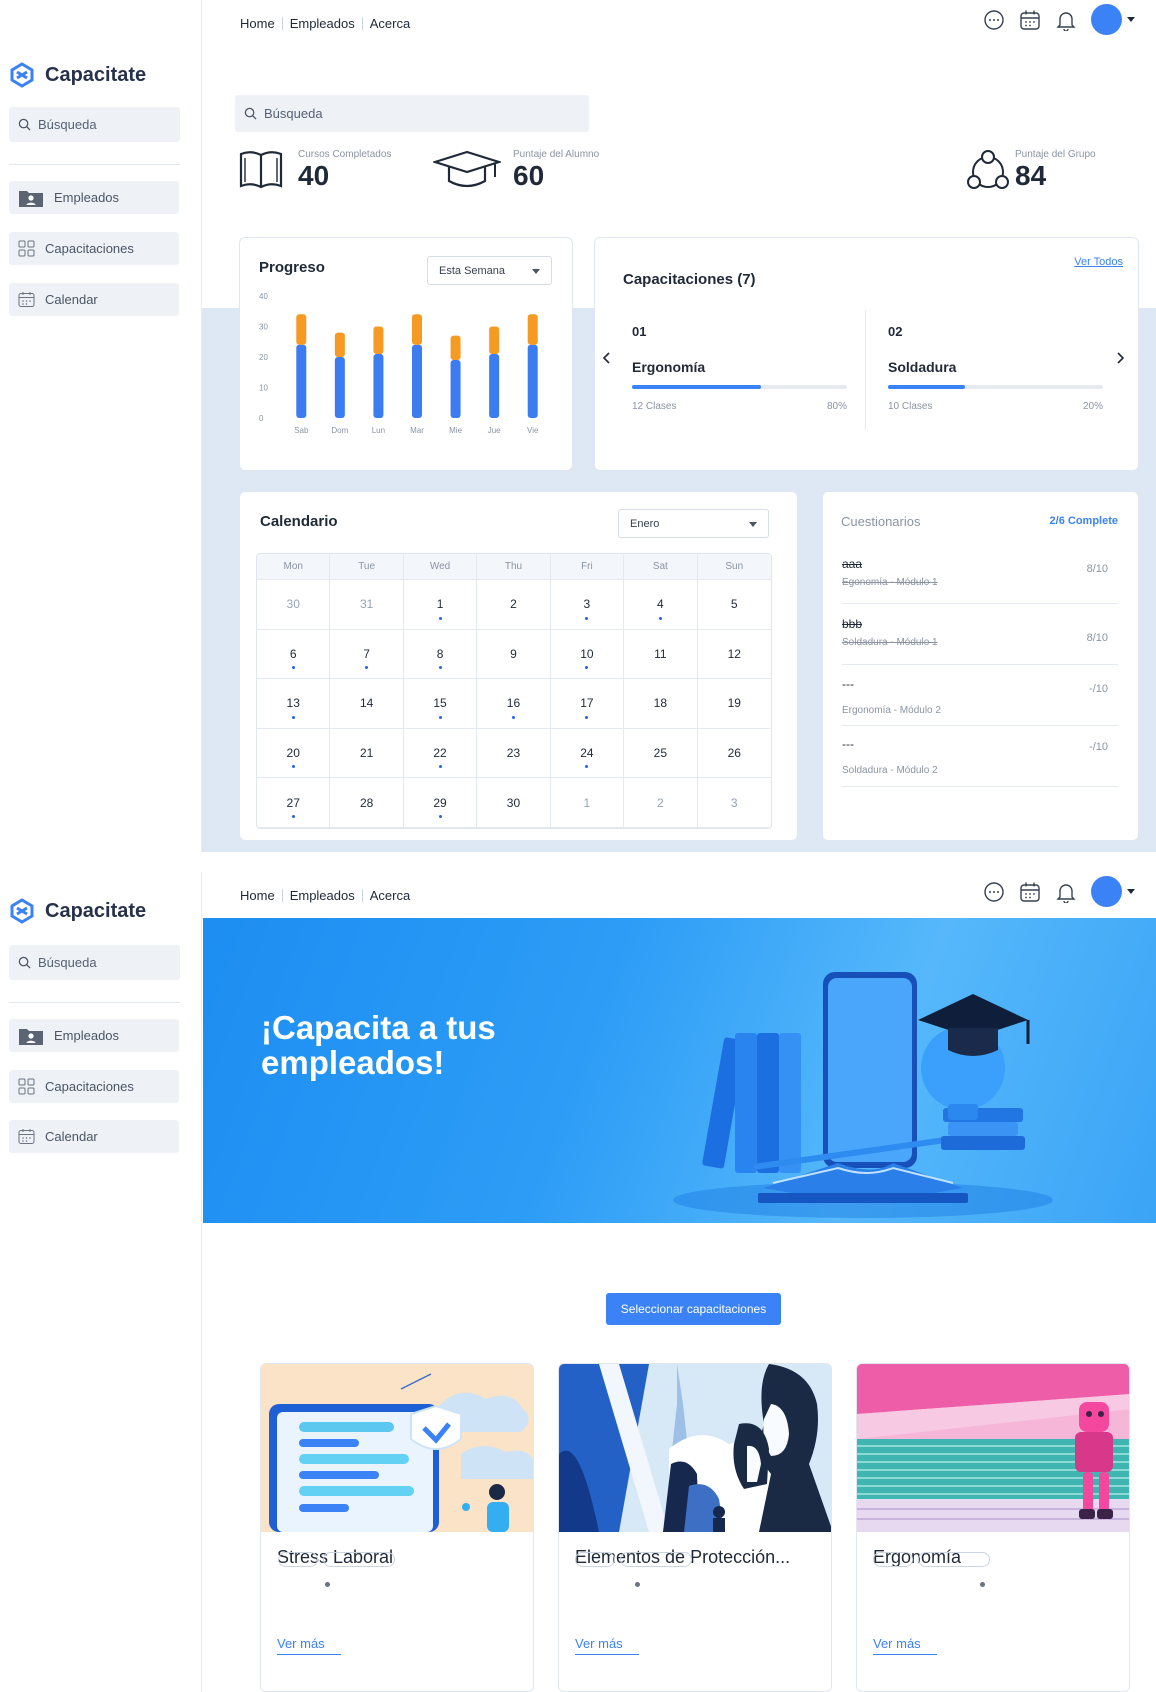  I want to click on week-select: Esta Semana, so click(489, 270).